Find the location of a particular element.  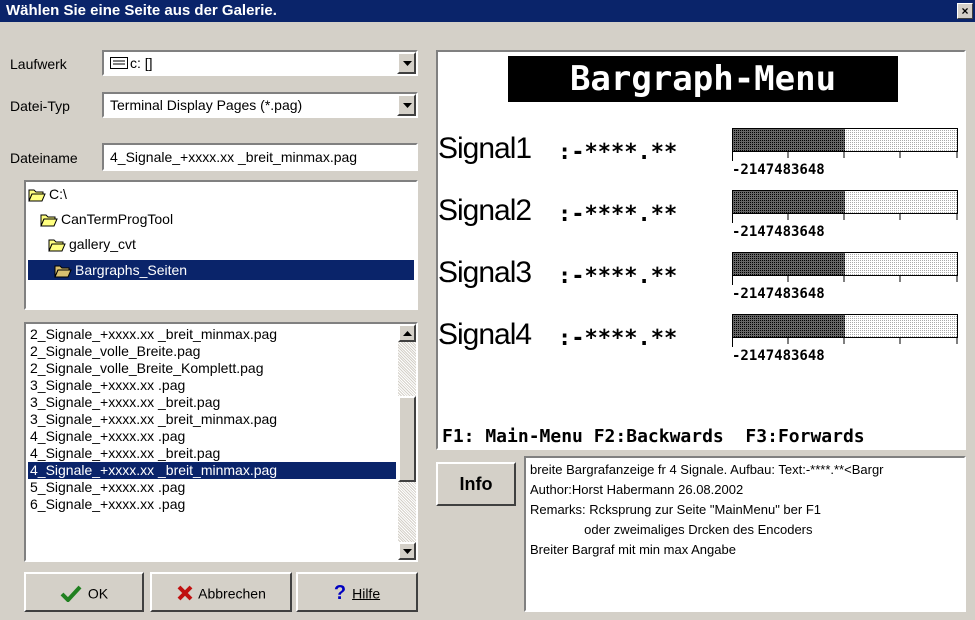

file-list-item: 6_Signale_+xxxx.xx .pag is located at coordinates (209, 504).